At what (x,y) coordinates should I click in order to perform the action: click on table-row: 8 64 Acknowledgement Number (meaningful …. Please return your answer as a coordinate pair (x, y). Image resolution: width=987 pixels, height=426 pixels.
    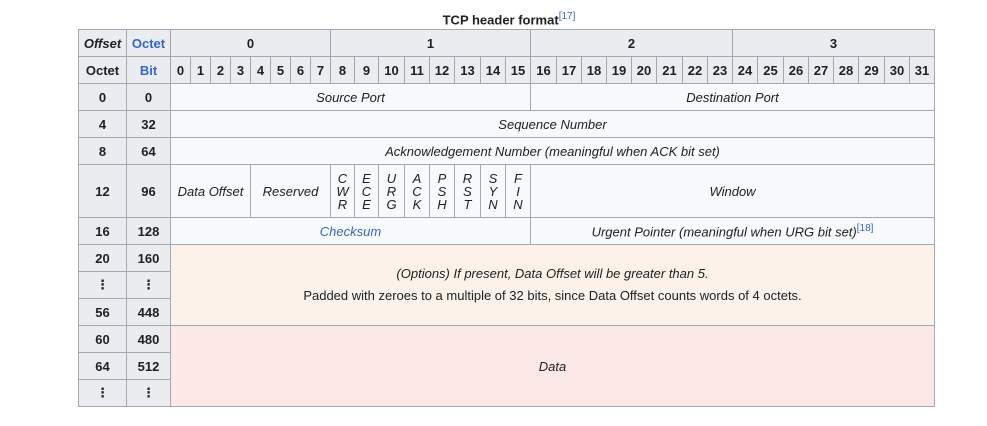
    Looking at the image, I should click on (506, 151).